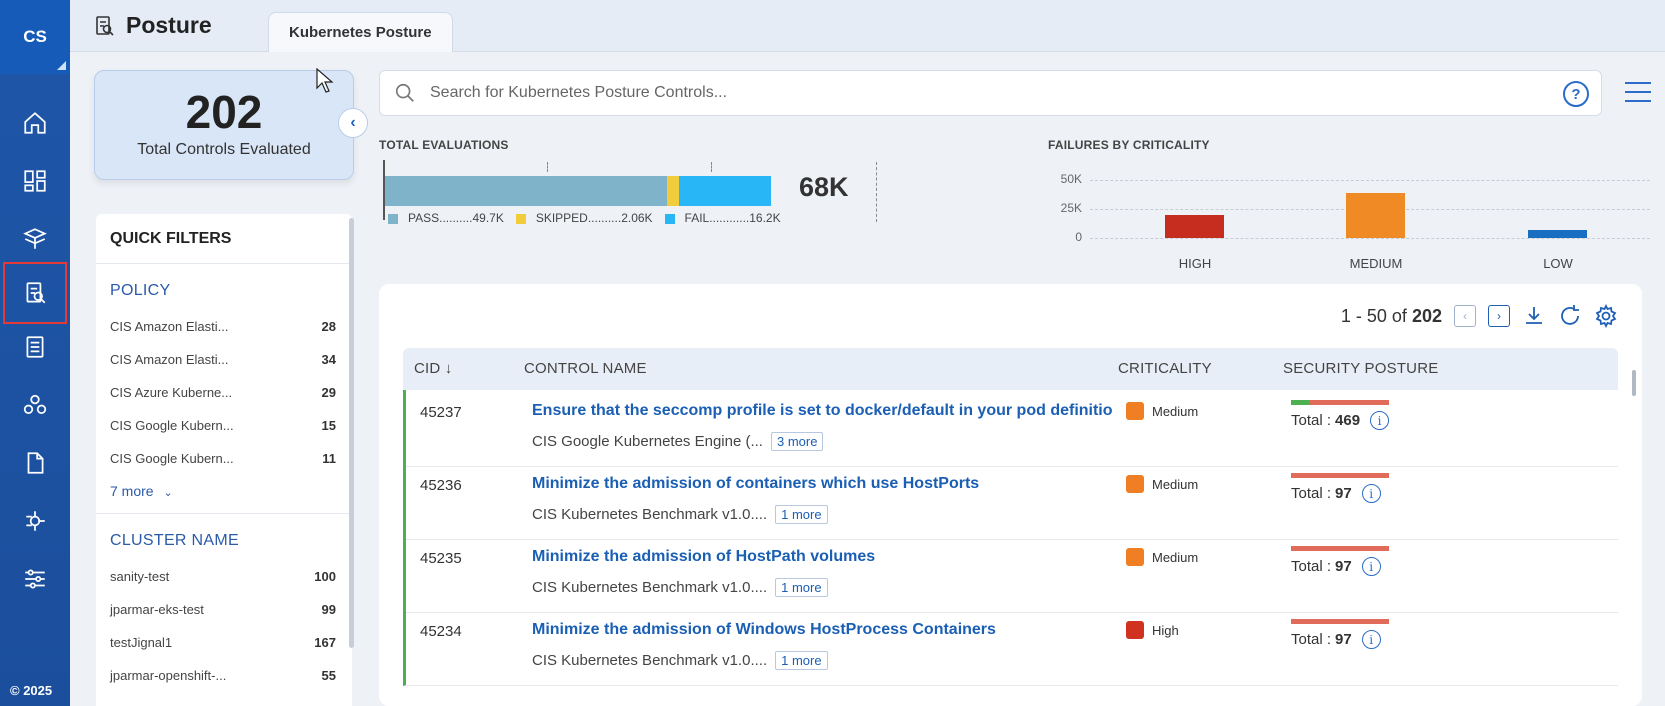  I want to click on cluster-filter-item: testJignal1 167, so click(224, 642).